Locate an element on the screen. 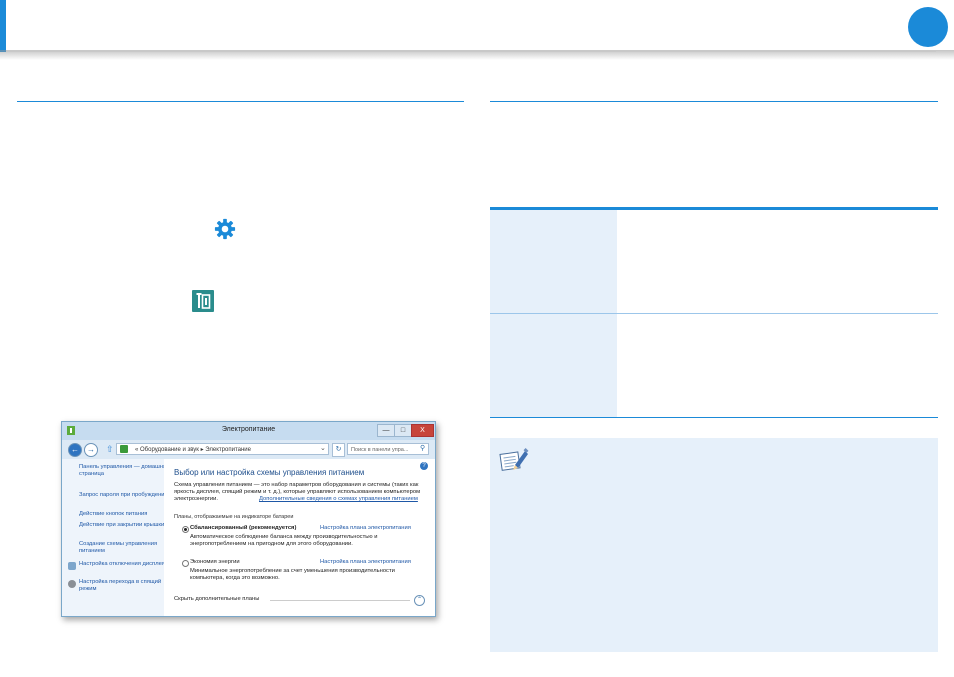 This screenshot has height=677, width=954. plan-settings-link-power-saver: Настройка плана электропитания is located at coordinates (365, 562).